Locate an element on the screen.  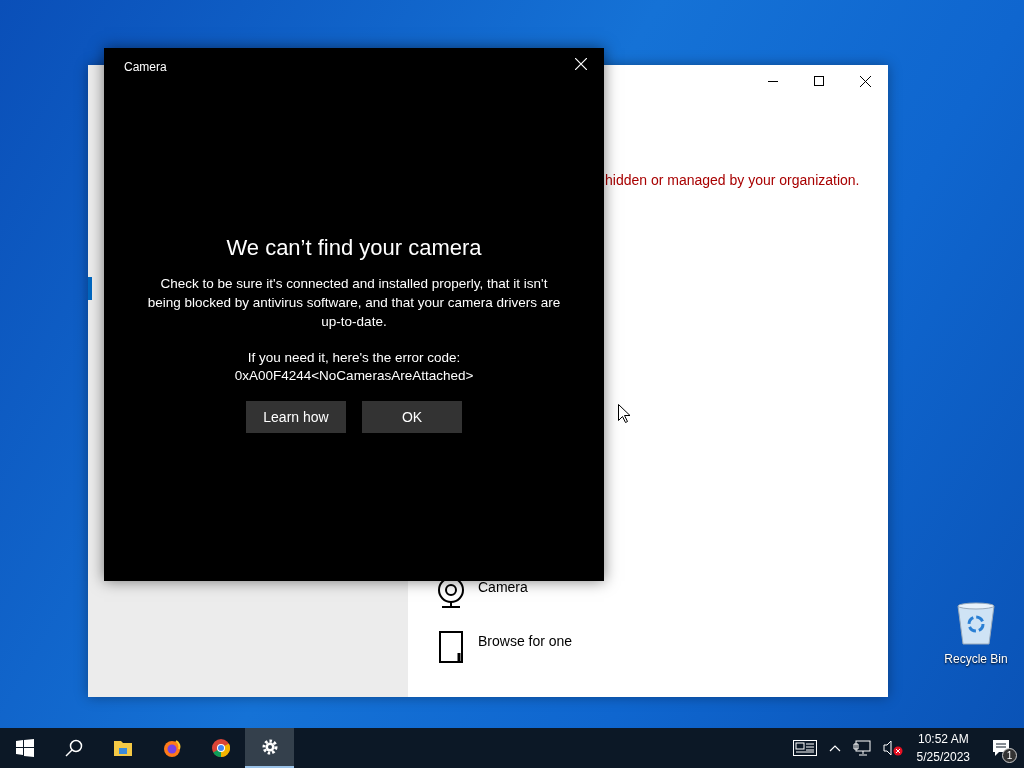
windows-logo-icon is located at coordinates (24, 748).